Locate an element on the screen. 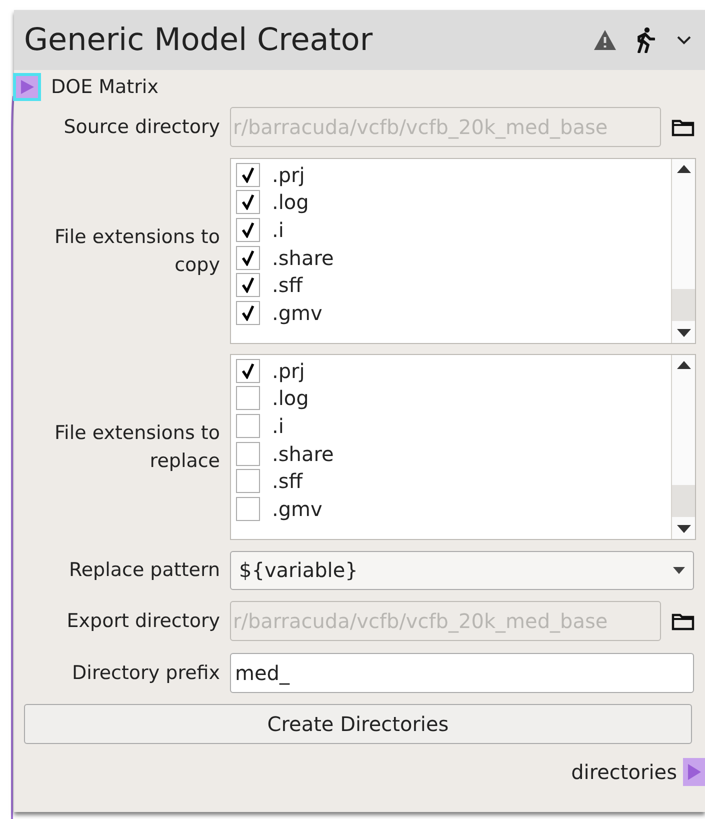 The height and width of the screenshot is (819, 705). port-label: DOE Matrix is located at coordinates (104, 87).